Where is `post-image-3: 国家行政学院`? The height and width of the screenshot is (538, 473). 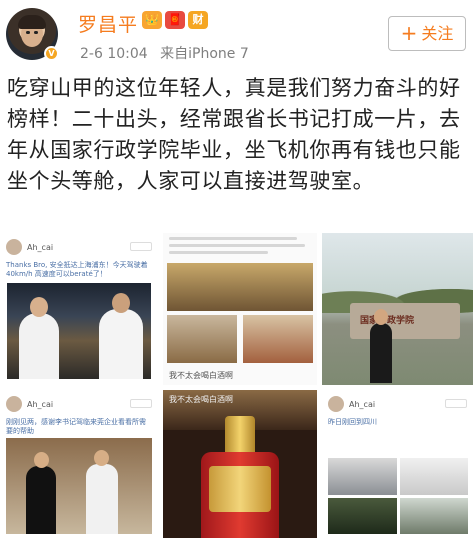 post-image-3: 国家行政学院 is located at coordinates (397, 309).